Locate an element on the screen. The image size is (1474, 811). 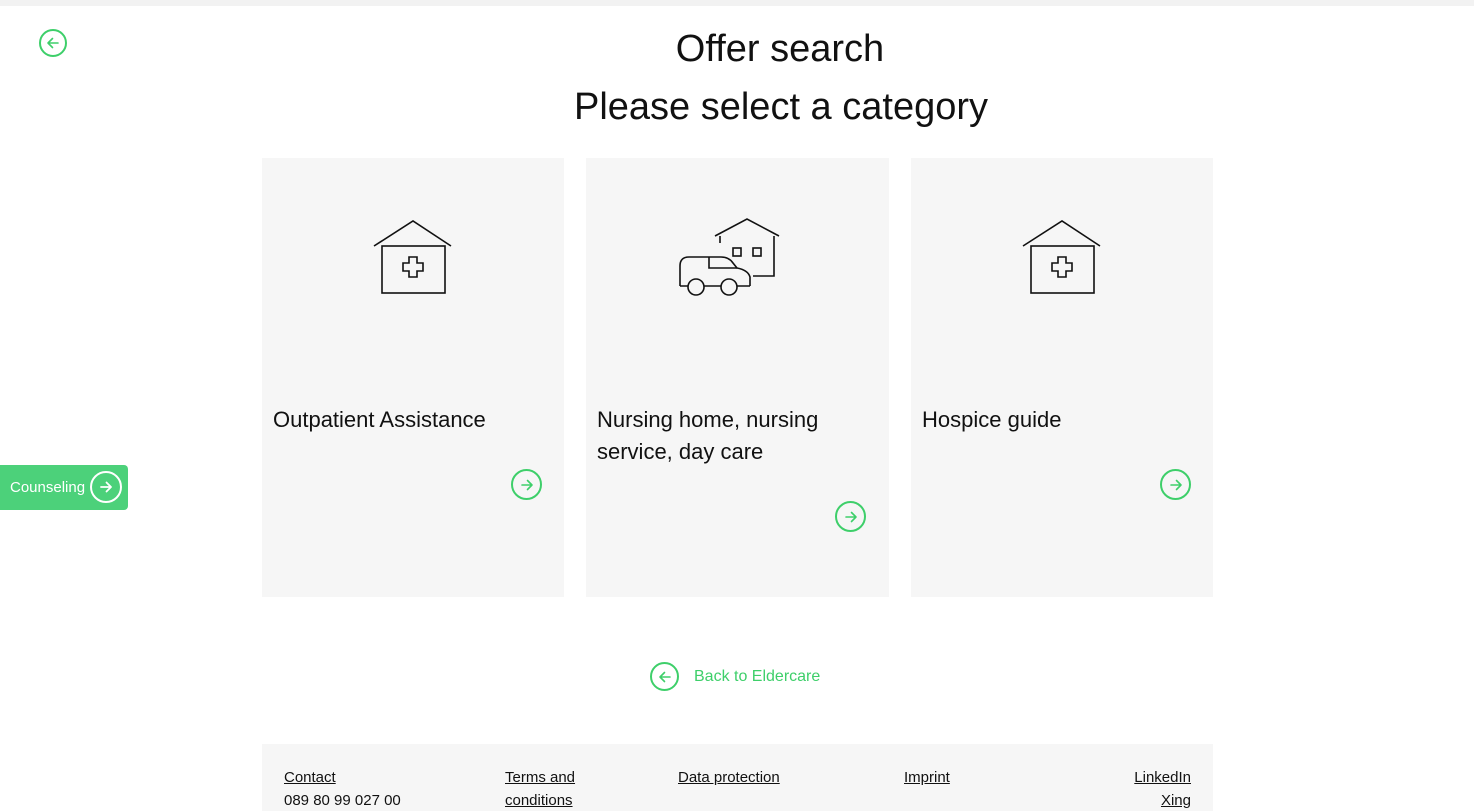
back-link-label: Back to Eldercare is located at coordinates (757, 676).